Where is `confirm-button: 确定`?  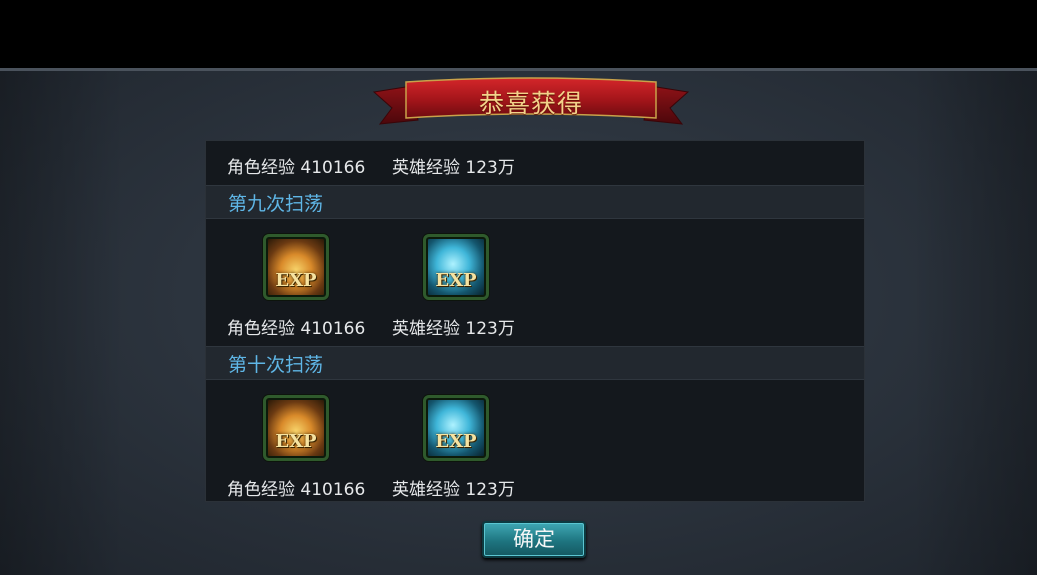
confirm-button: 确定 is located at coordinates (534, 539).